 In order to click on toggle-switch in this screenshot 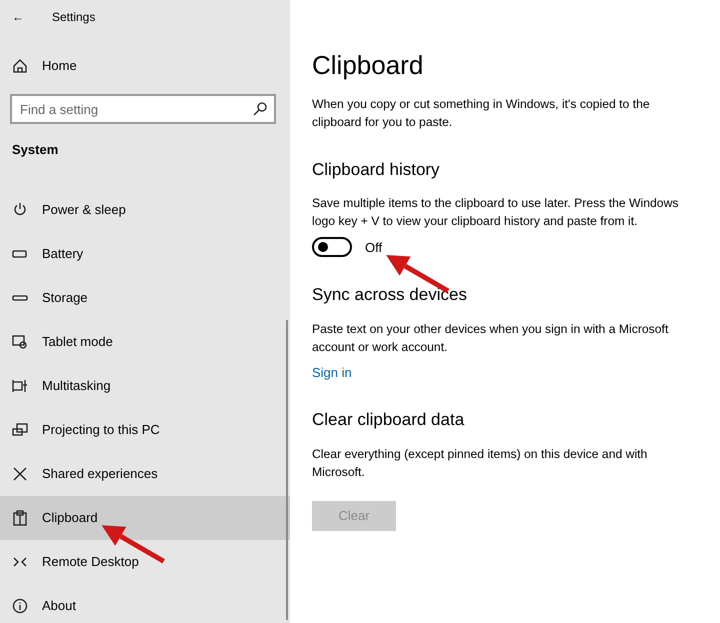, I will do `click(332, 247)`.